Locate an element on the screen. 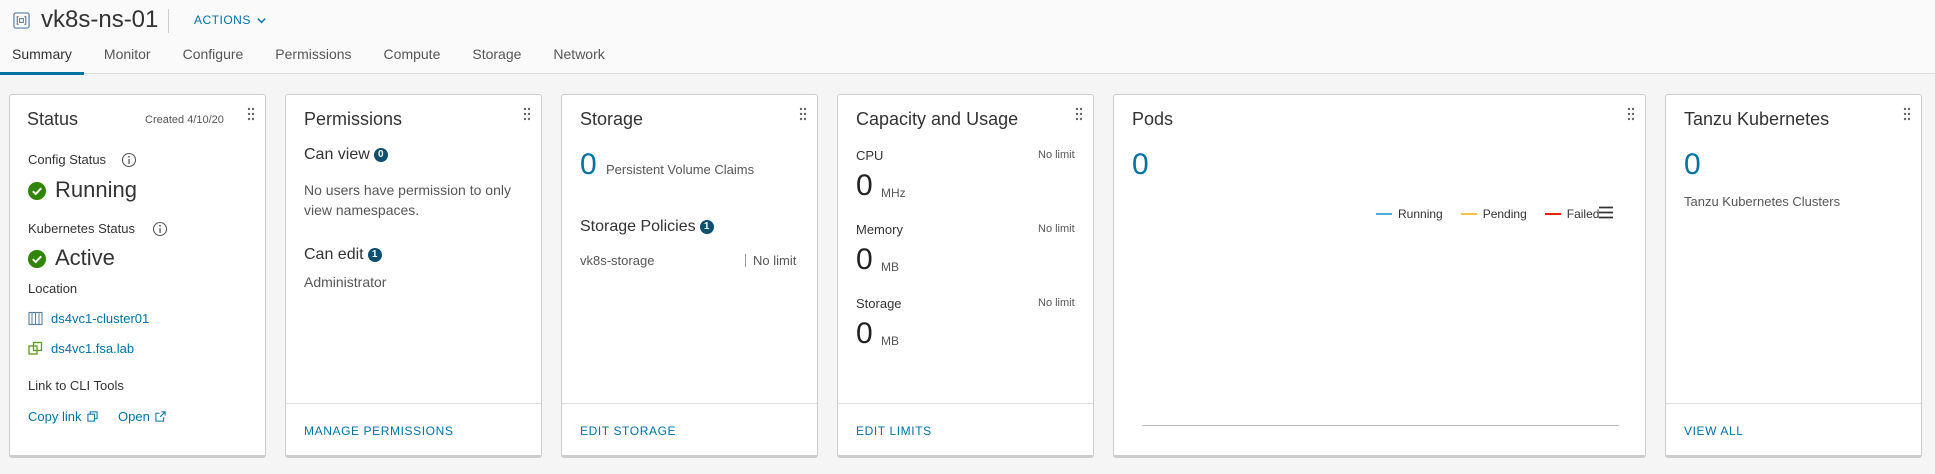 This screenshot has width=1935, height=474. cli-tools-label: Link to CLI Tools is located at coordinates (76, 385).